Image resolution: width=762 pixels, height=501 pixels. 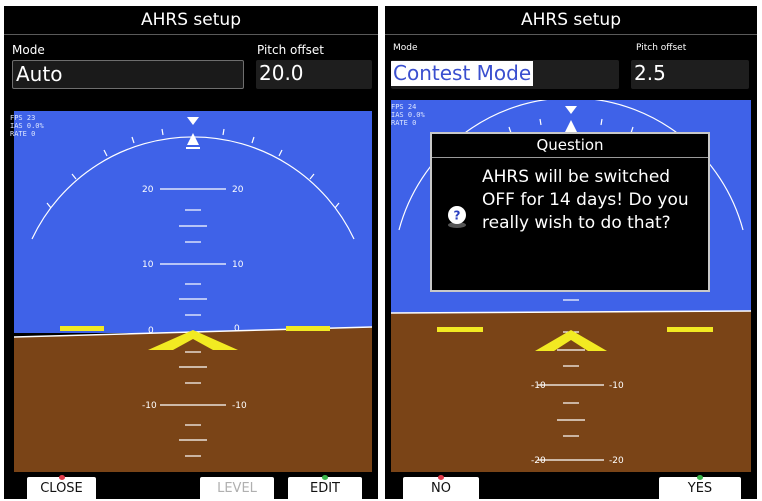 I want to click on yes-button-label: YES, so click(x=700, y=488).